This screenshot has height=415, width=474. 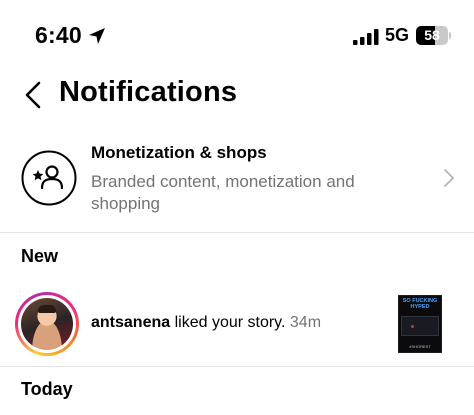 I want to click on status-time: 6:40, so click(x=58, y=35).